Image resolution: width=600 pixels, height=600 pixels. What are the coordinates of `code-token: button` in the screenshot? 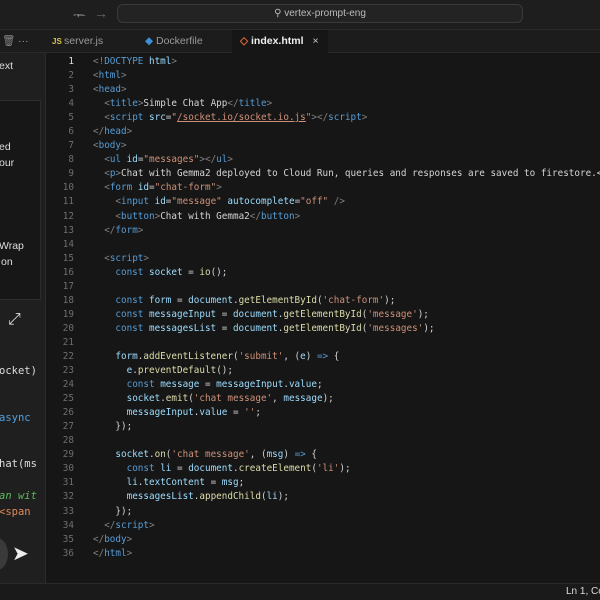 It's located at (138, 216).